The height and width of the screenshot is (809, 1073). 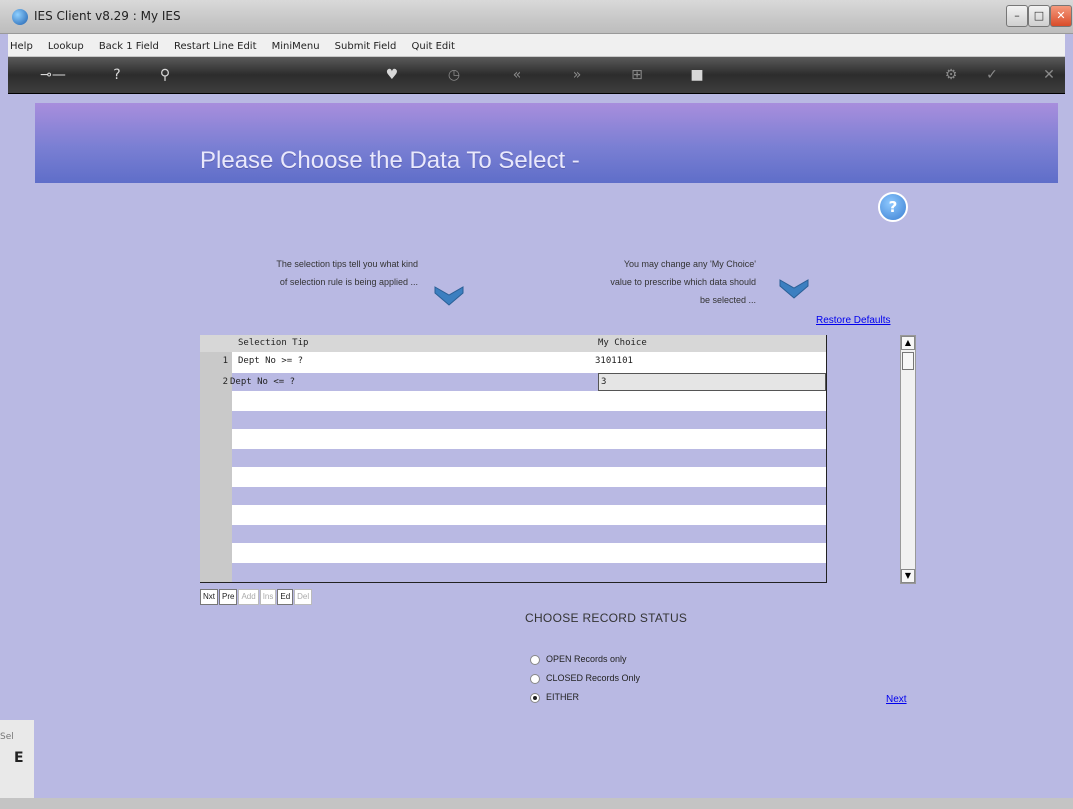 What do you see at coordinates (107, 16) in the screenshot?
I see `window-title: IES Client v8.29 : My IES` at bounding box center [107, 16].